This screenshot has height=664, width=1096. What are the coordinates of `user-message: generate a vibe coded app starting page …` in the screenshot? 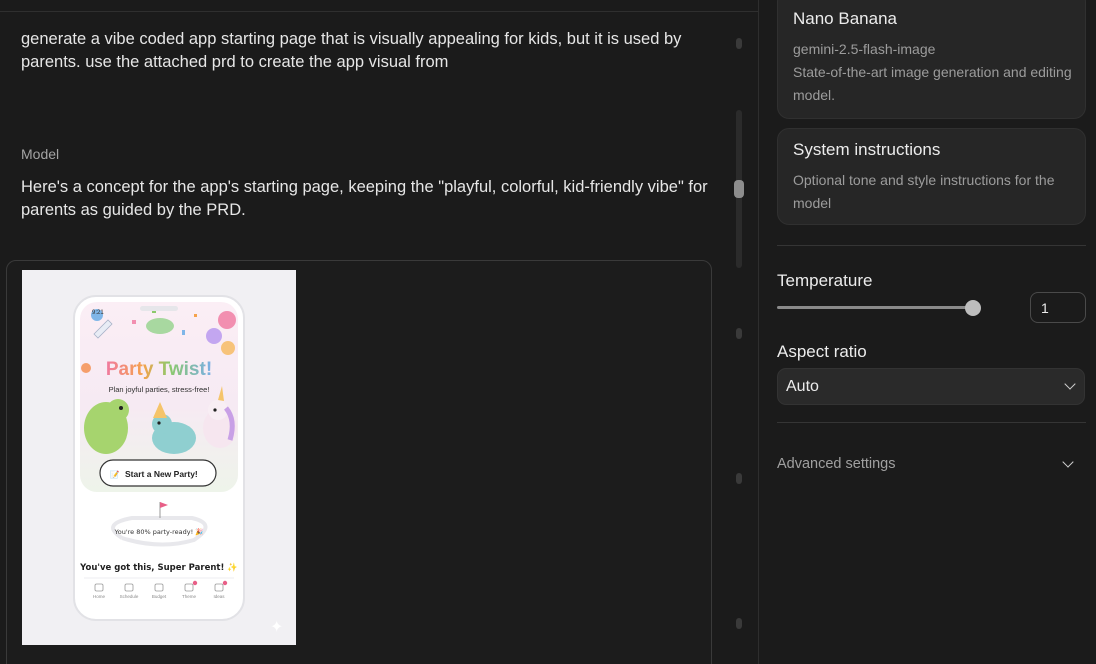 It's located at (351, 50).